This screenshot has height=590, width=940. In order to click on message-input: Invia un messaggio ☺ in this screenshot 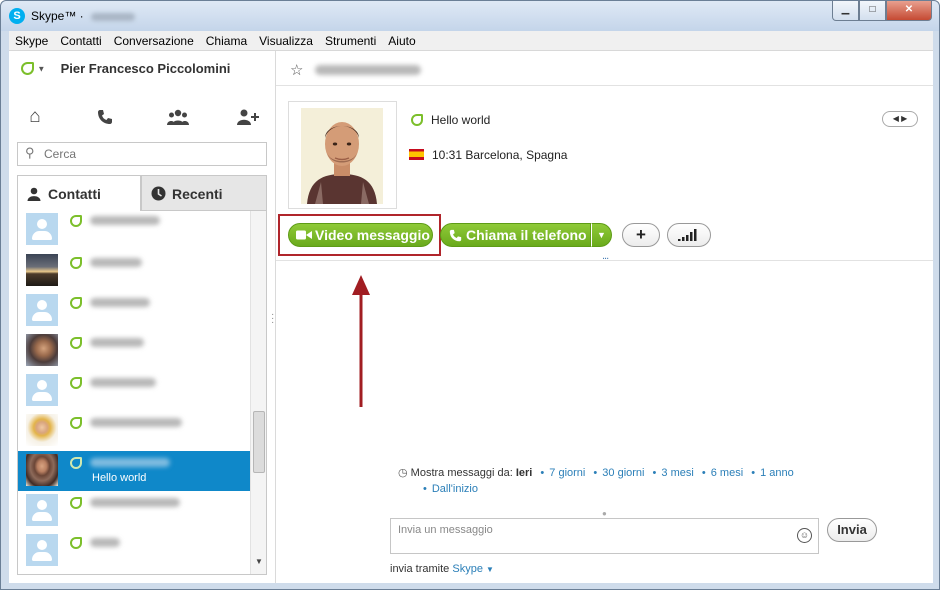, I will do `click(604, 536)`.